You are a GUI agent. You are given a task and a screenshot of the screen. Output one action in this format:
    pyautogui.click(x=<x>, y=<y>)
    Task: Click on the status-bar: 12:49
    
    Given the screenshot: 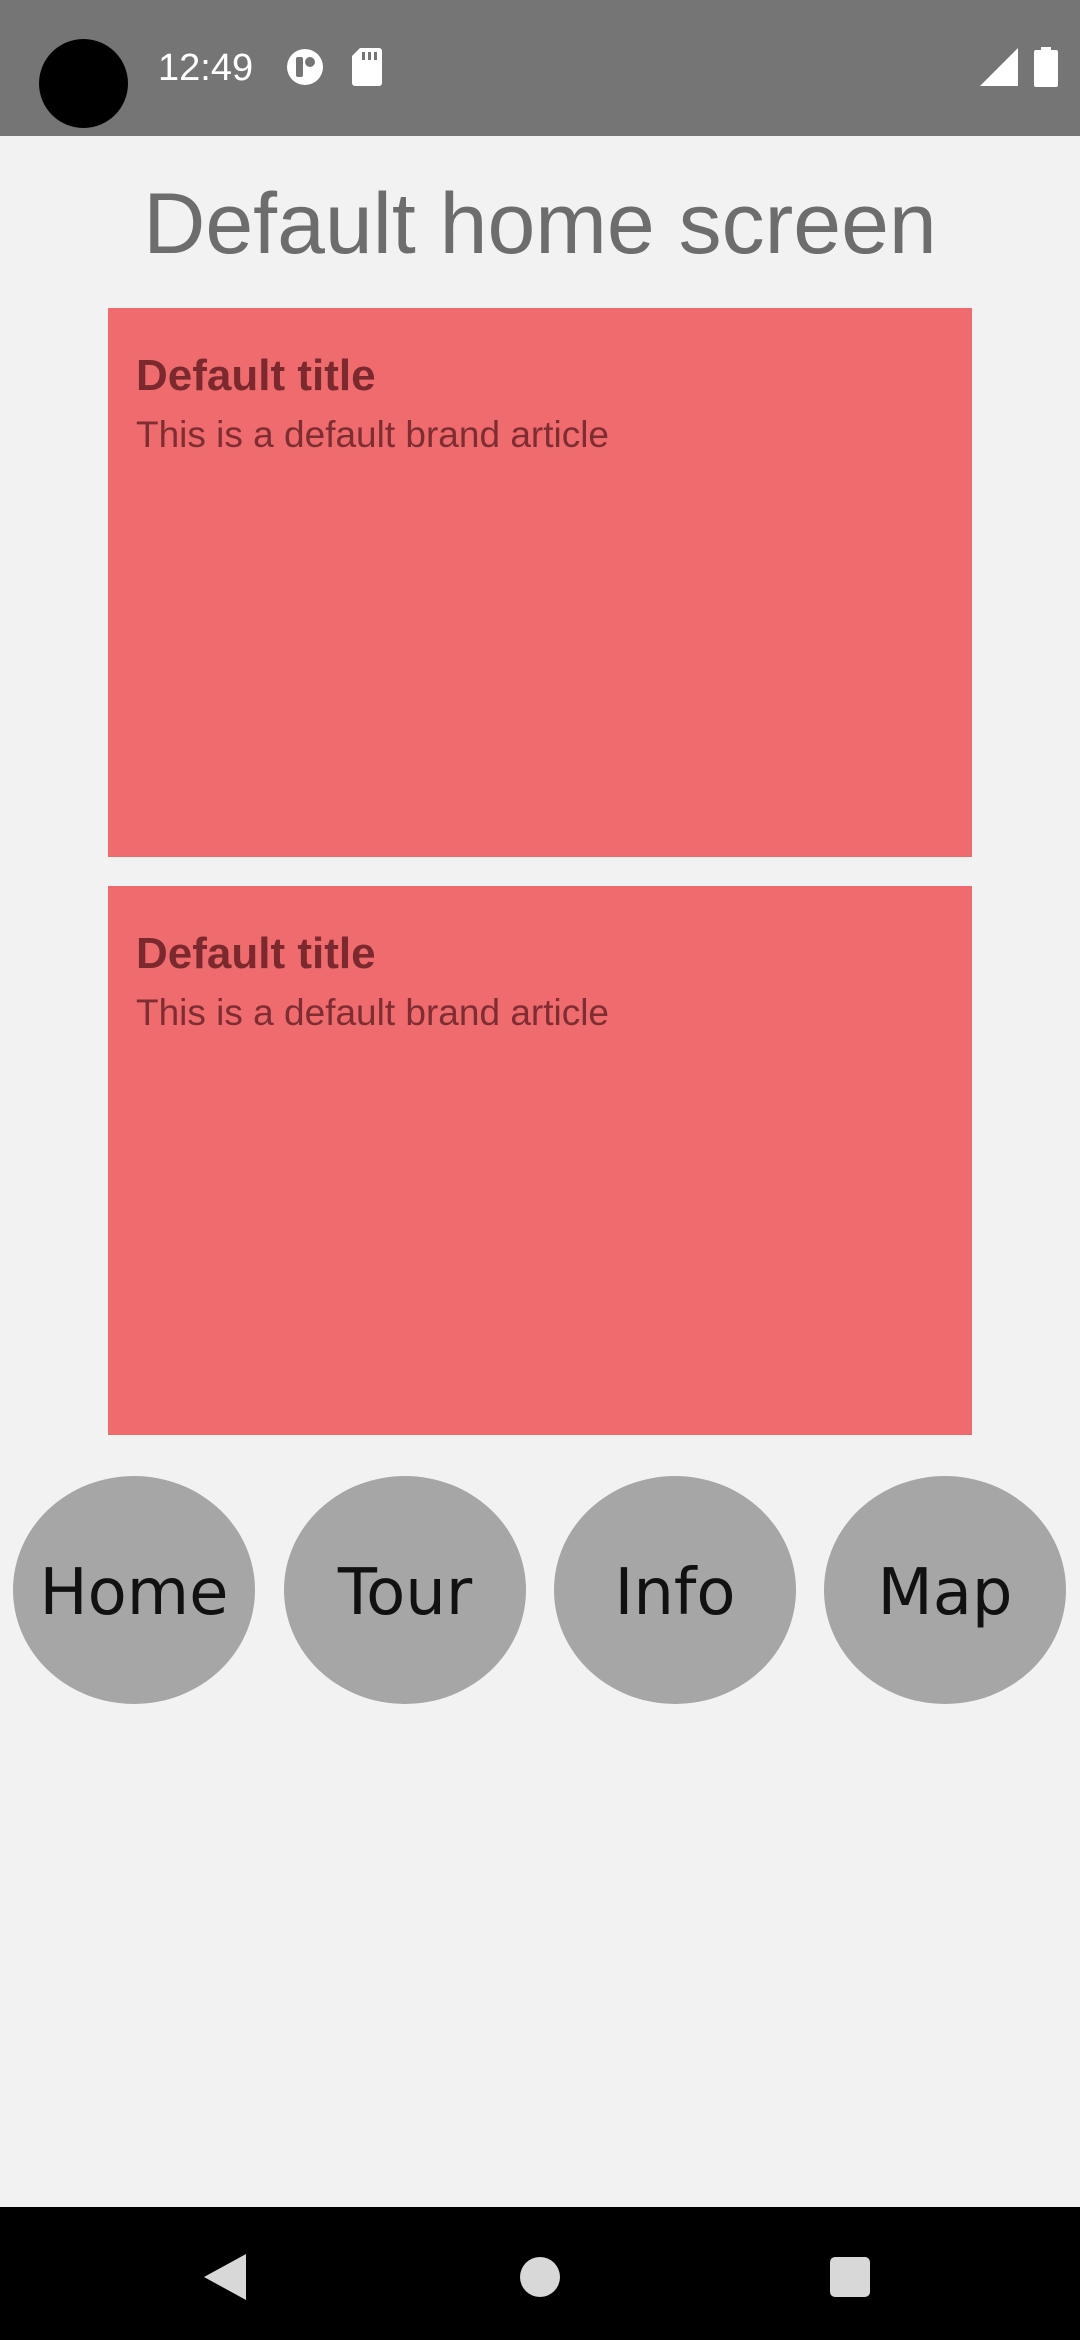 What is the action you would take?
    pyautogui.click(x=540, y=68)
    